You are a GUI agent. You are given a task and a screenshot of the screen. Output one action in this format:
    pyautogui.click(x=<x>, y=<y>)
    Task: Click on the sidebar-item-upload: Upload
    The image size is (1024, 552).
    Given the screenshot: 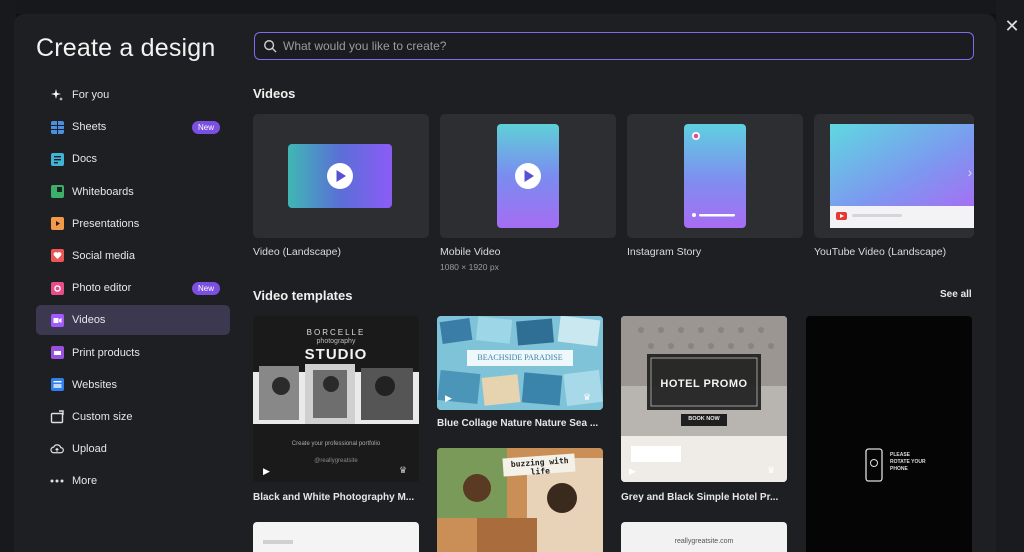 What is the action you would take?
    pyautogui.click(x=133, y=449)
    